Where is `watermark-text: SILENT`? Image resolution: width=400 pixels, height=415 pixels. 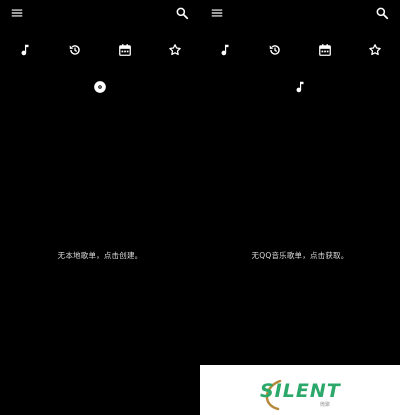
watermark-text: SILENT is located at coordinates (300, 391).